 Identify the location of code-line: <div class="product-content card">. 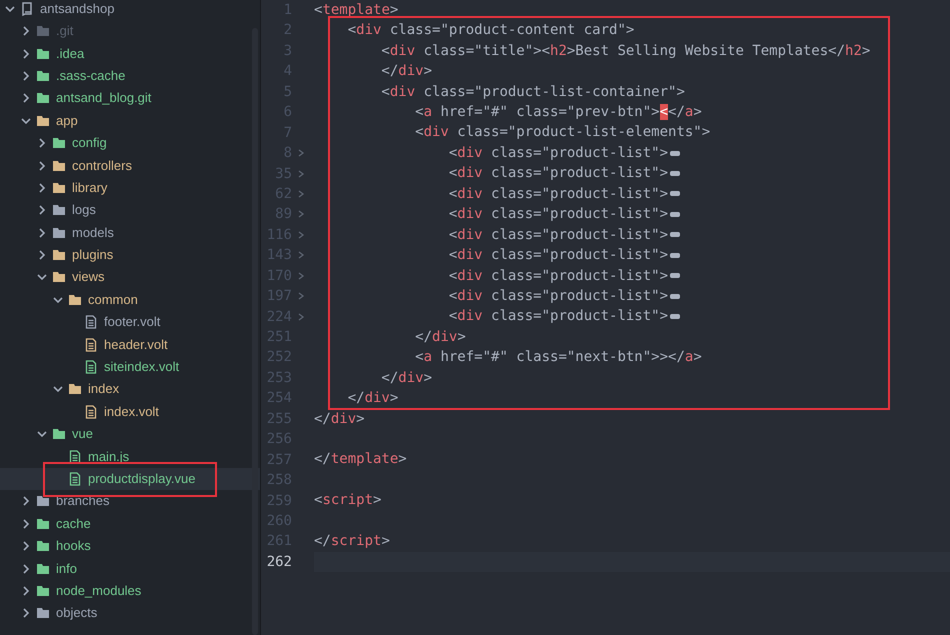
(490, 30).